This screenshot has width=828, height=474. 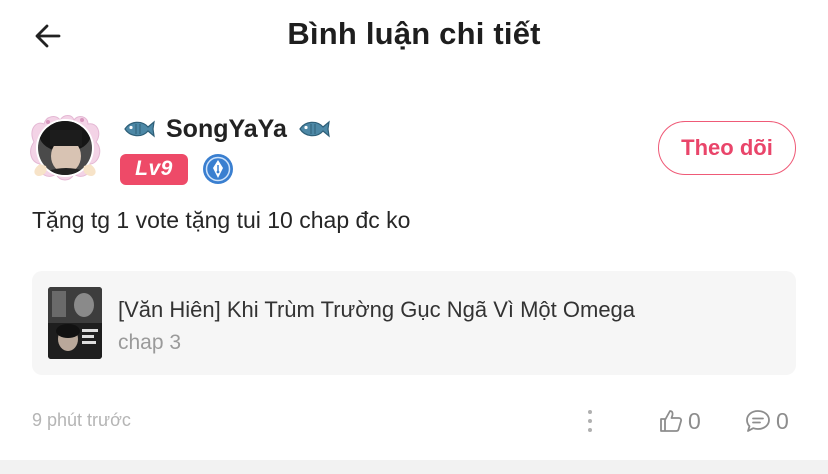 What do you see at coordinates (414, 421) in the screenshot?
I see `comment-footer: 9 phút trước 0 0` at bounding box center [414, 421].